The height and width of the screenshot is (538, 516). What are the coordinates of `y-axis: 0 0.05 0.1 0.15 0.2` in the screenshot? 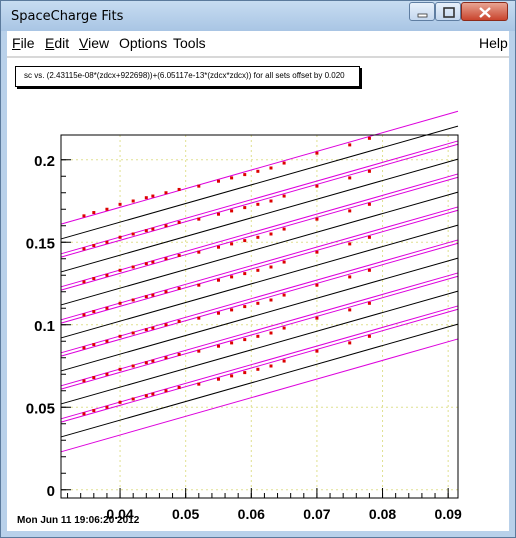 It's located at (48, 326).